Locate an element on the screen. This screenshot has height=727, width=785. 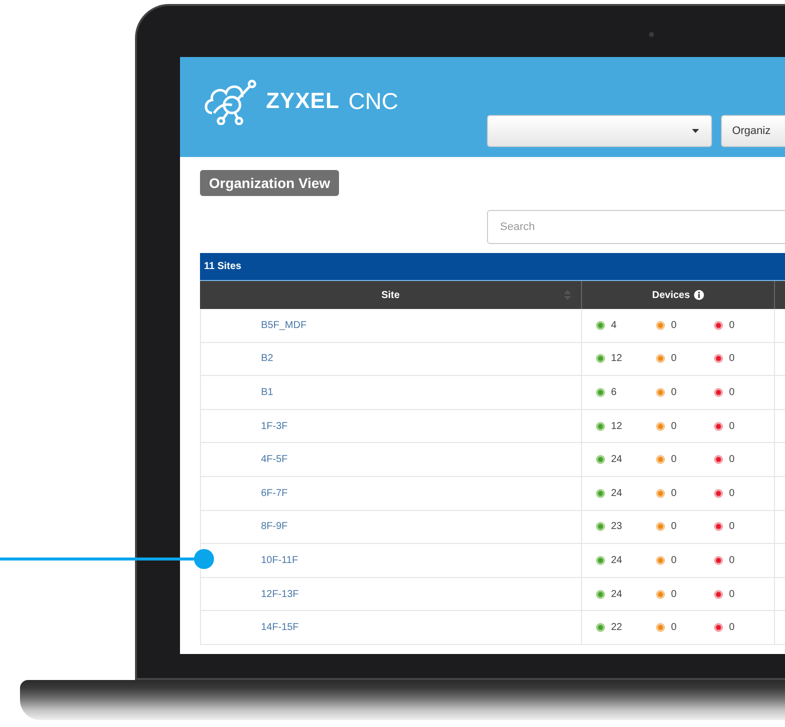
sort-icon is located at coordinates (567, 295).